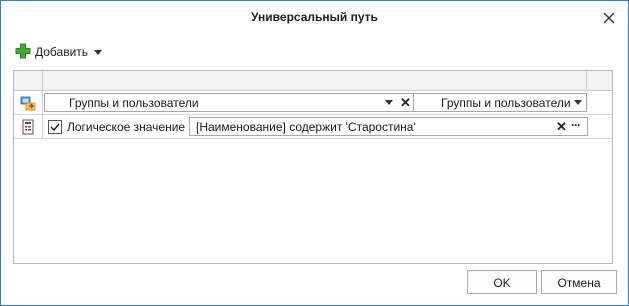 The width and height of the screenshot is (629, 306). I want to click on type-select: Группы и пользователи, so click(500, 102).